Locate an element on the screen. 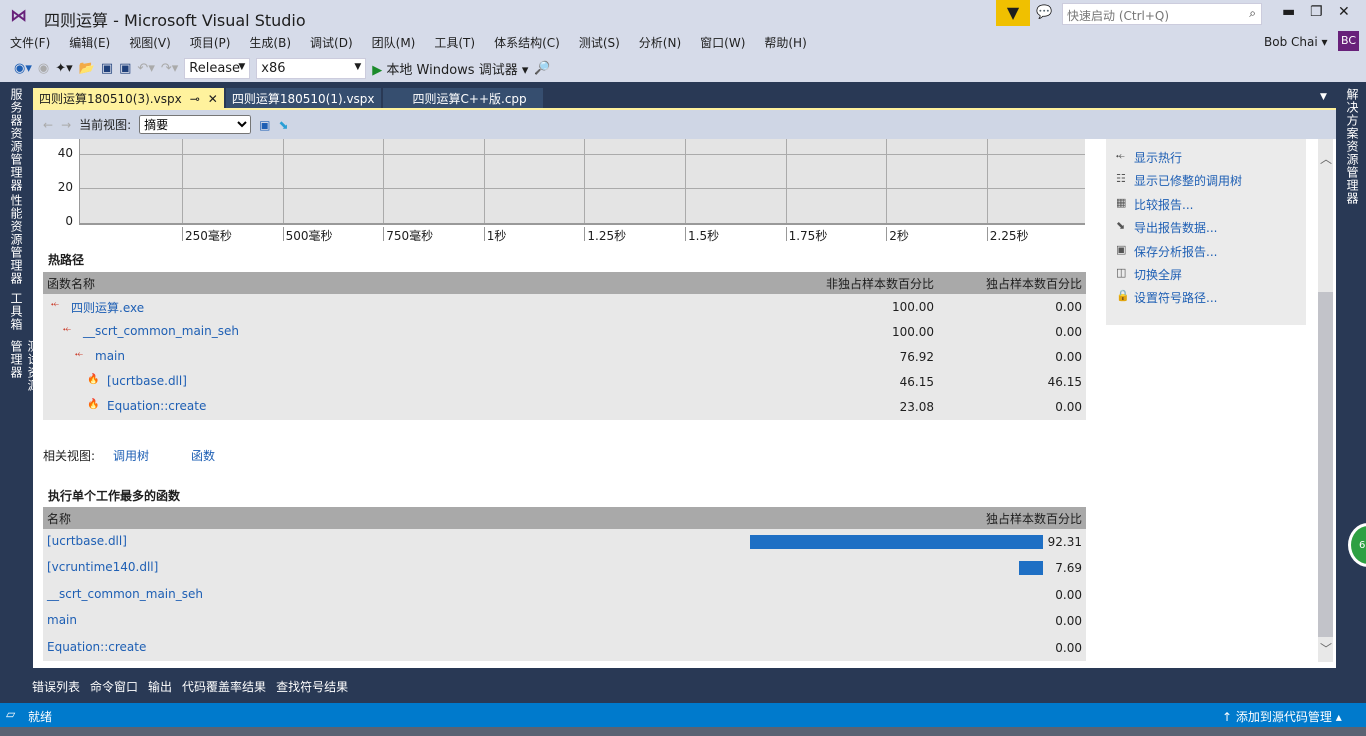 This screenshot has width=1366, height=736. save-icon: ▣ is located at coordinates (107, 68).